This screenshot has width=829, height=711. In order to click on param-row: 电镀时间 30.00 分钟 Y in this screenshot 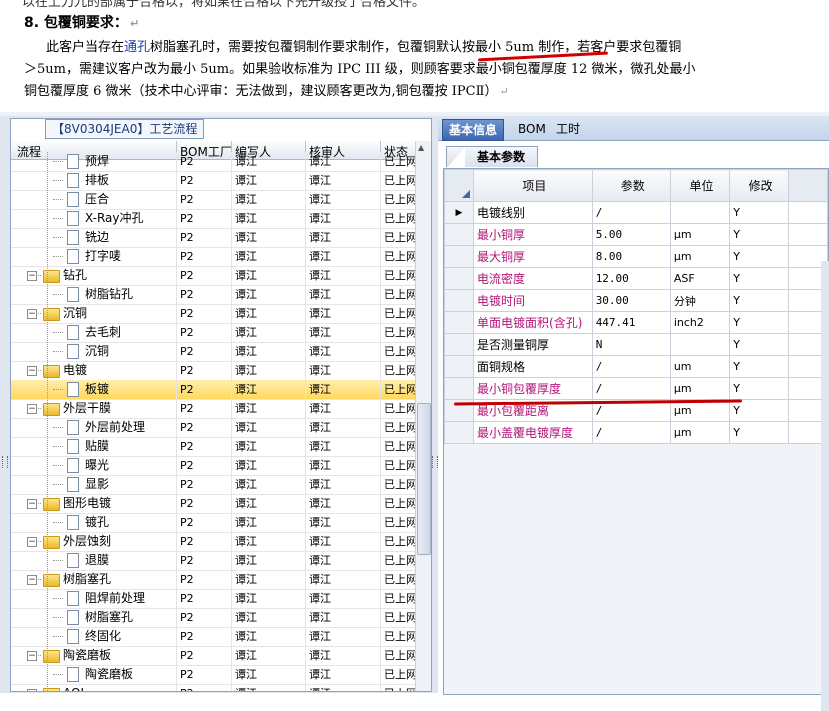, I will do `click(636, 300)`.